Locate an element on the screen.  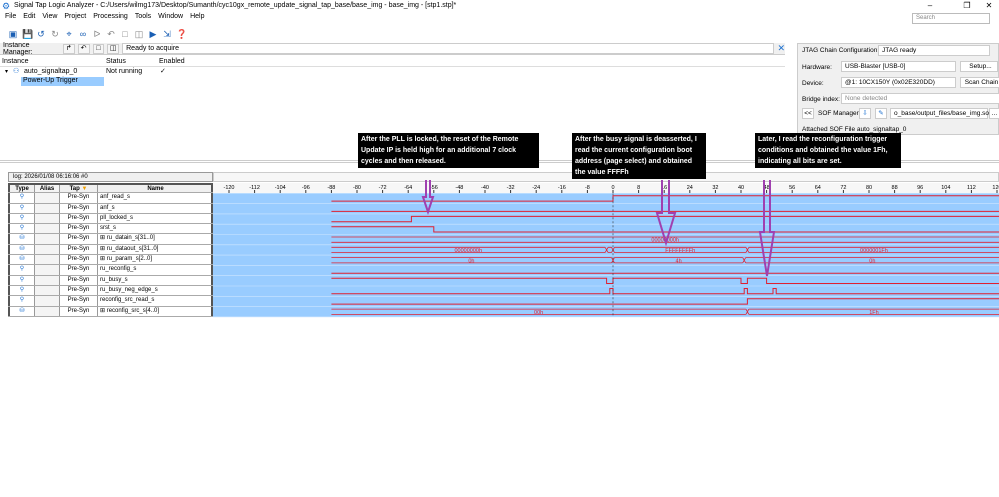
filter-icon: ▼ is located at coordinates (84, 189).